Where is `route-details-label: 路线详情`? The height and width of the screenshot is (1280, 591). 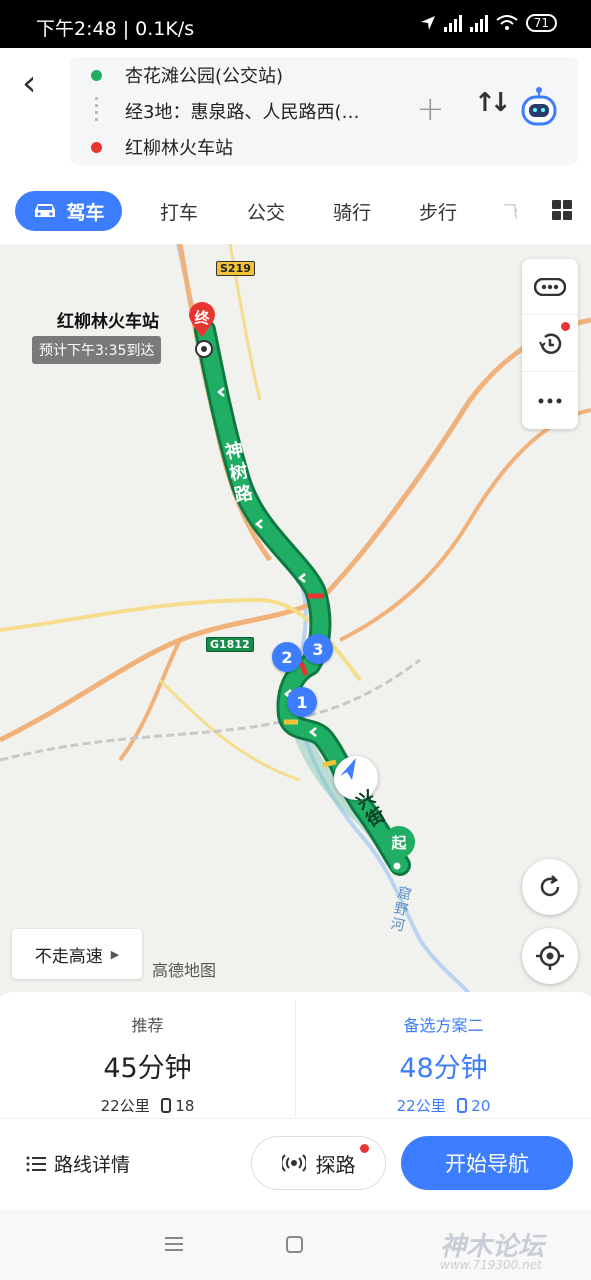 route-details-label: 路线详情 is located at coordinates (92, 1165).